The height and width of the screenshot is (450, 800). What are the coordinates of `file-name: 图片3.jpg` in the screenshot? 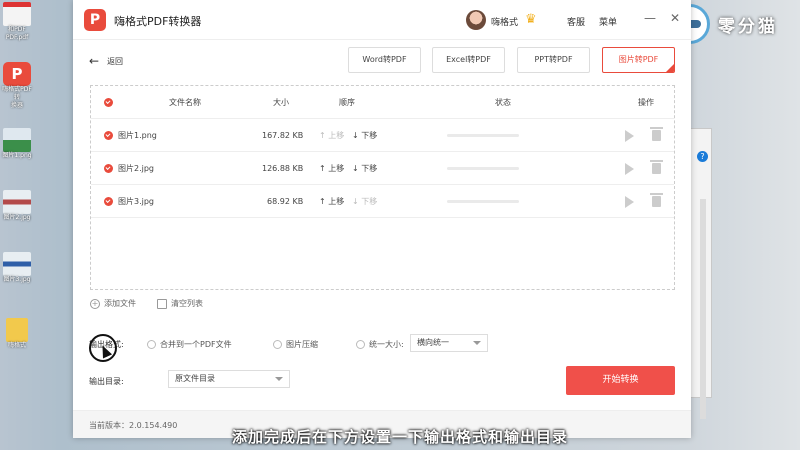 It's located at (136, 201).